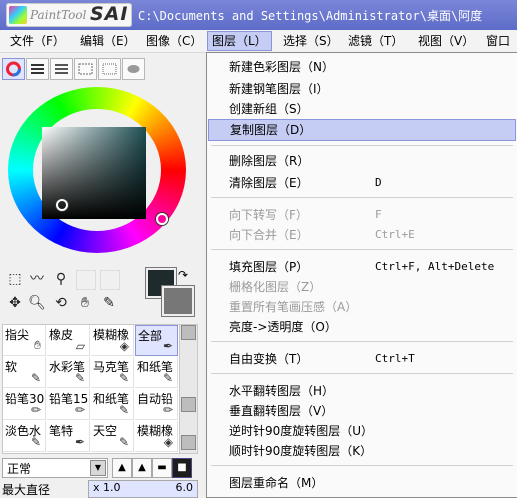  What do you see at coordinates (498, 41) in the screenshot?
I see `menu-window: 窗口` at bounding box center [498, 41].